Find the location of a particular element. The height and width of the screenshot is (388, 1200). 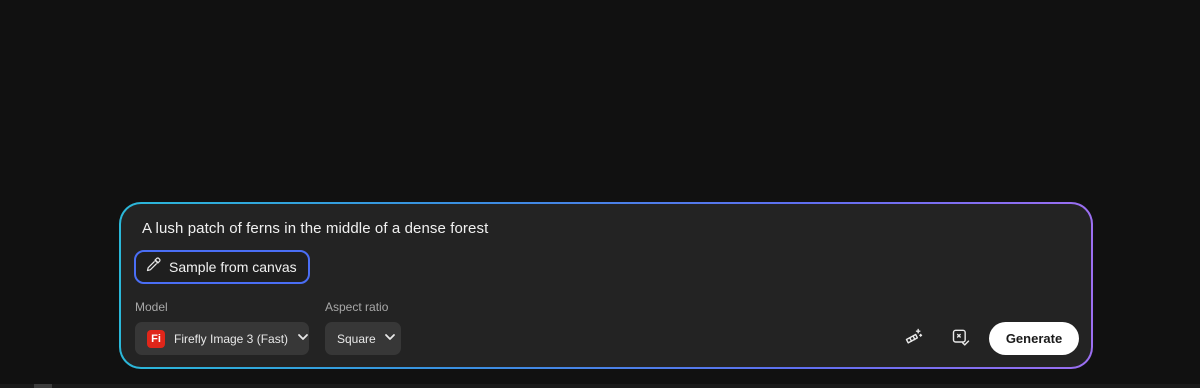

eyedropper-icon is located at coordinates (153, 267).